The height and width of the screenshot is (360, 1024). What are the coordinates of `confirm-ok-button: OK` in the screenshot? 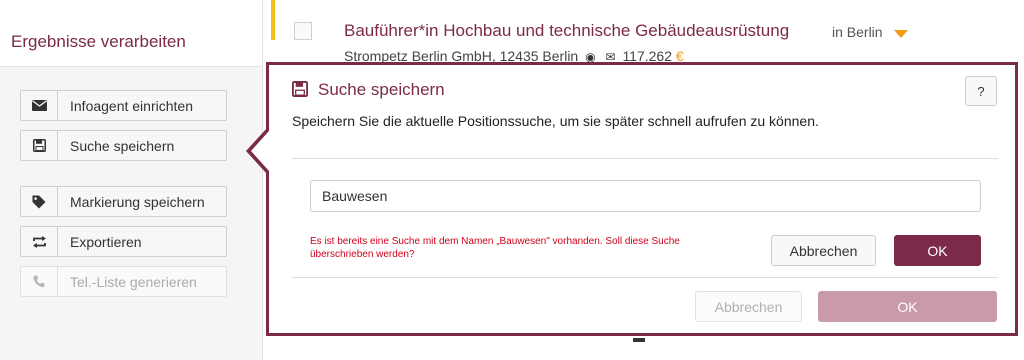 It's located at (937, 250).